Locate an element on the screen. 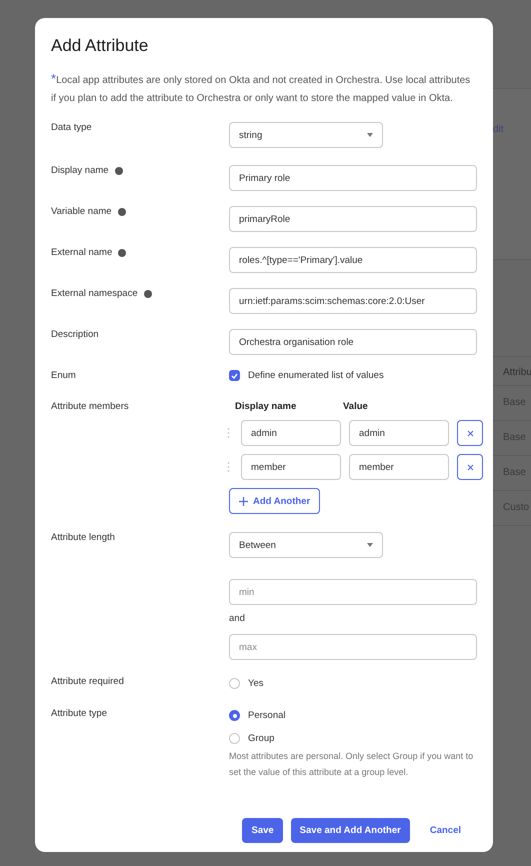 This screenshot has height=866, width=531. checkbox-label: Define enumerated list of values is located at coordinates (316, 375).